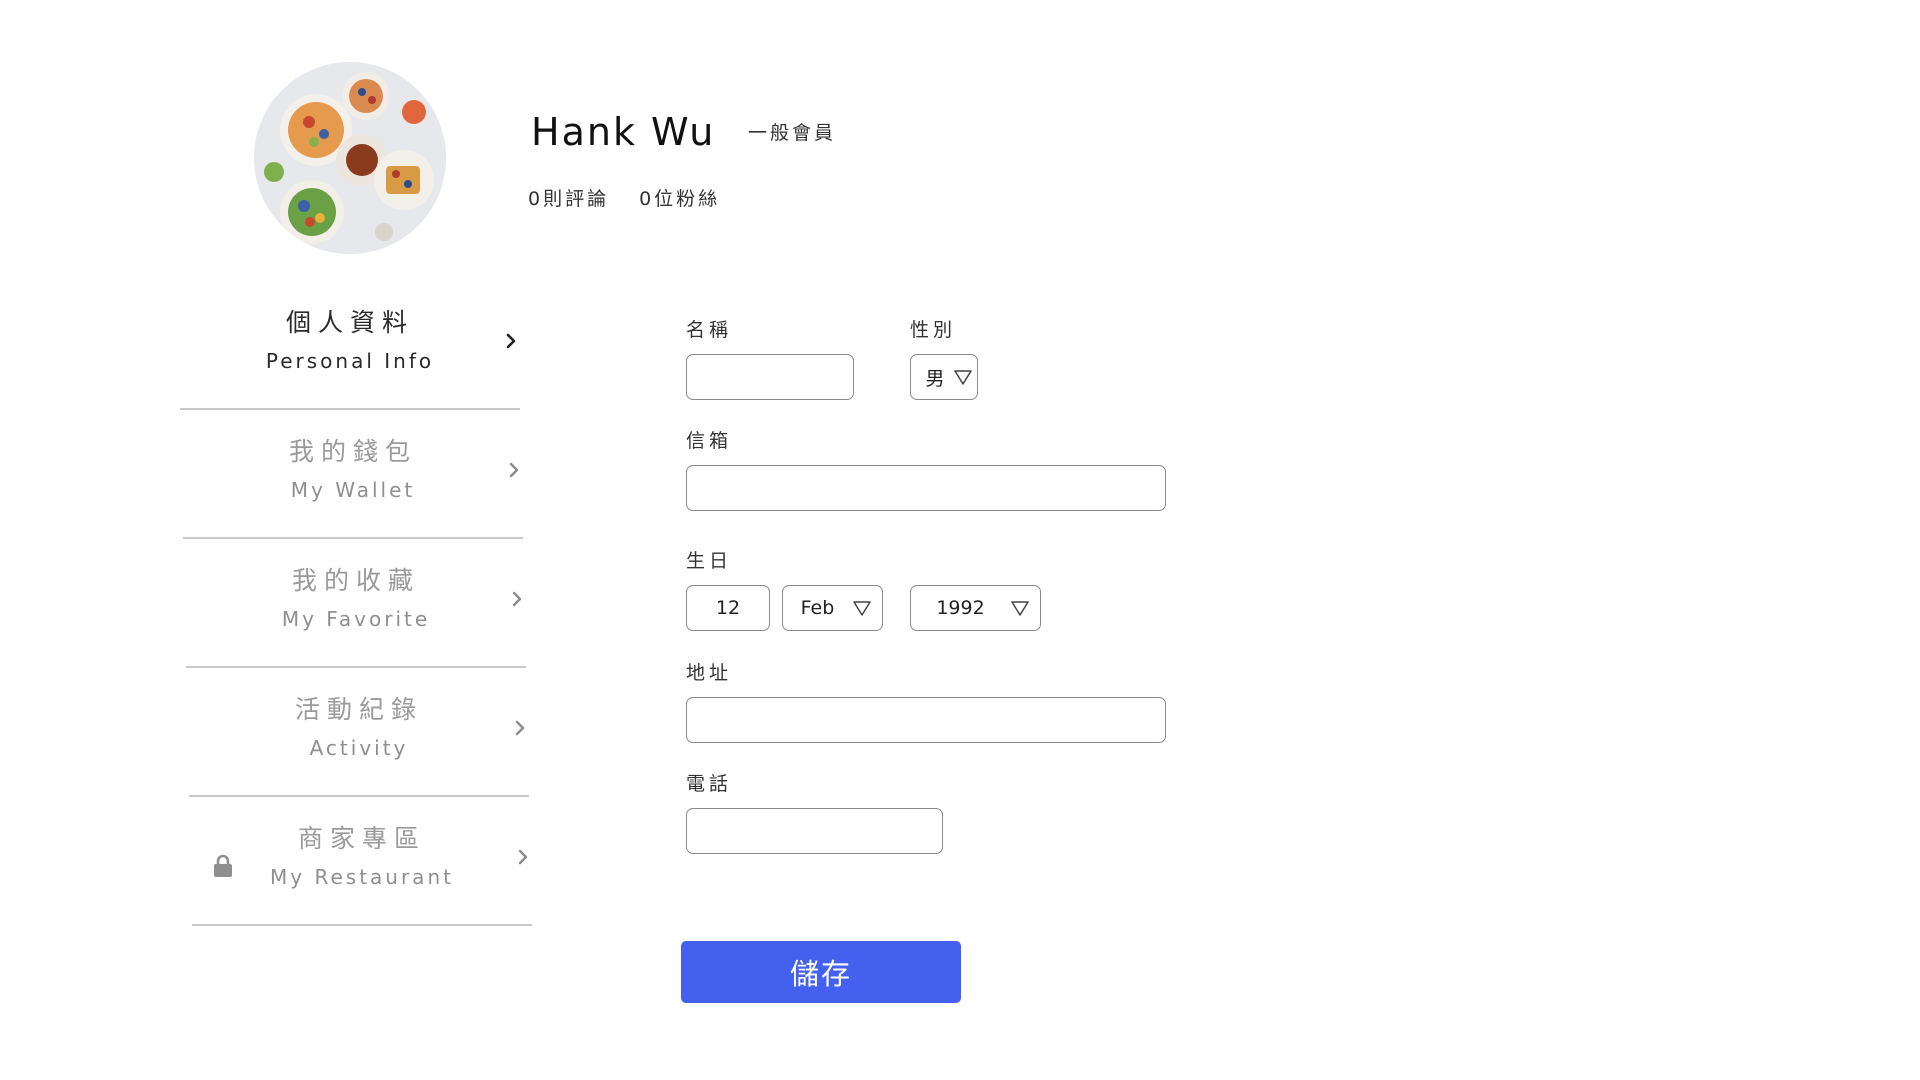 This screenshot has height=1080, width=1920. Describe the element at coordinates (679, 199) in the screenshot. I see `follower-count: 0位粉絲` at that location.